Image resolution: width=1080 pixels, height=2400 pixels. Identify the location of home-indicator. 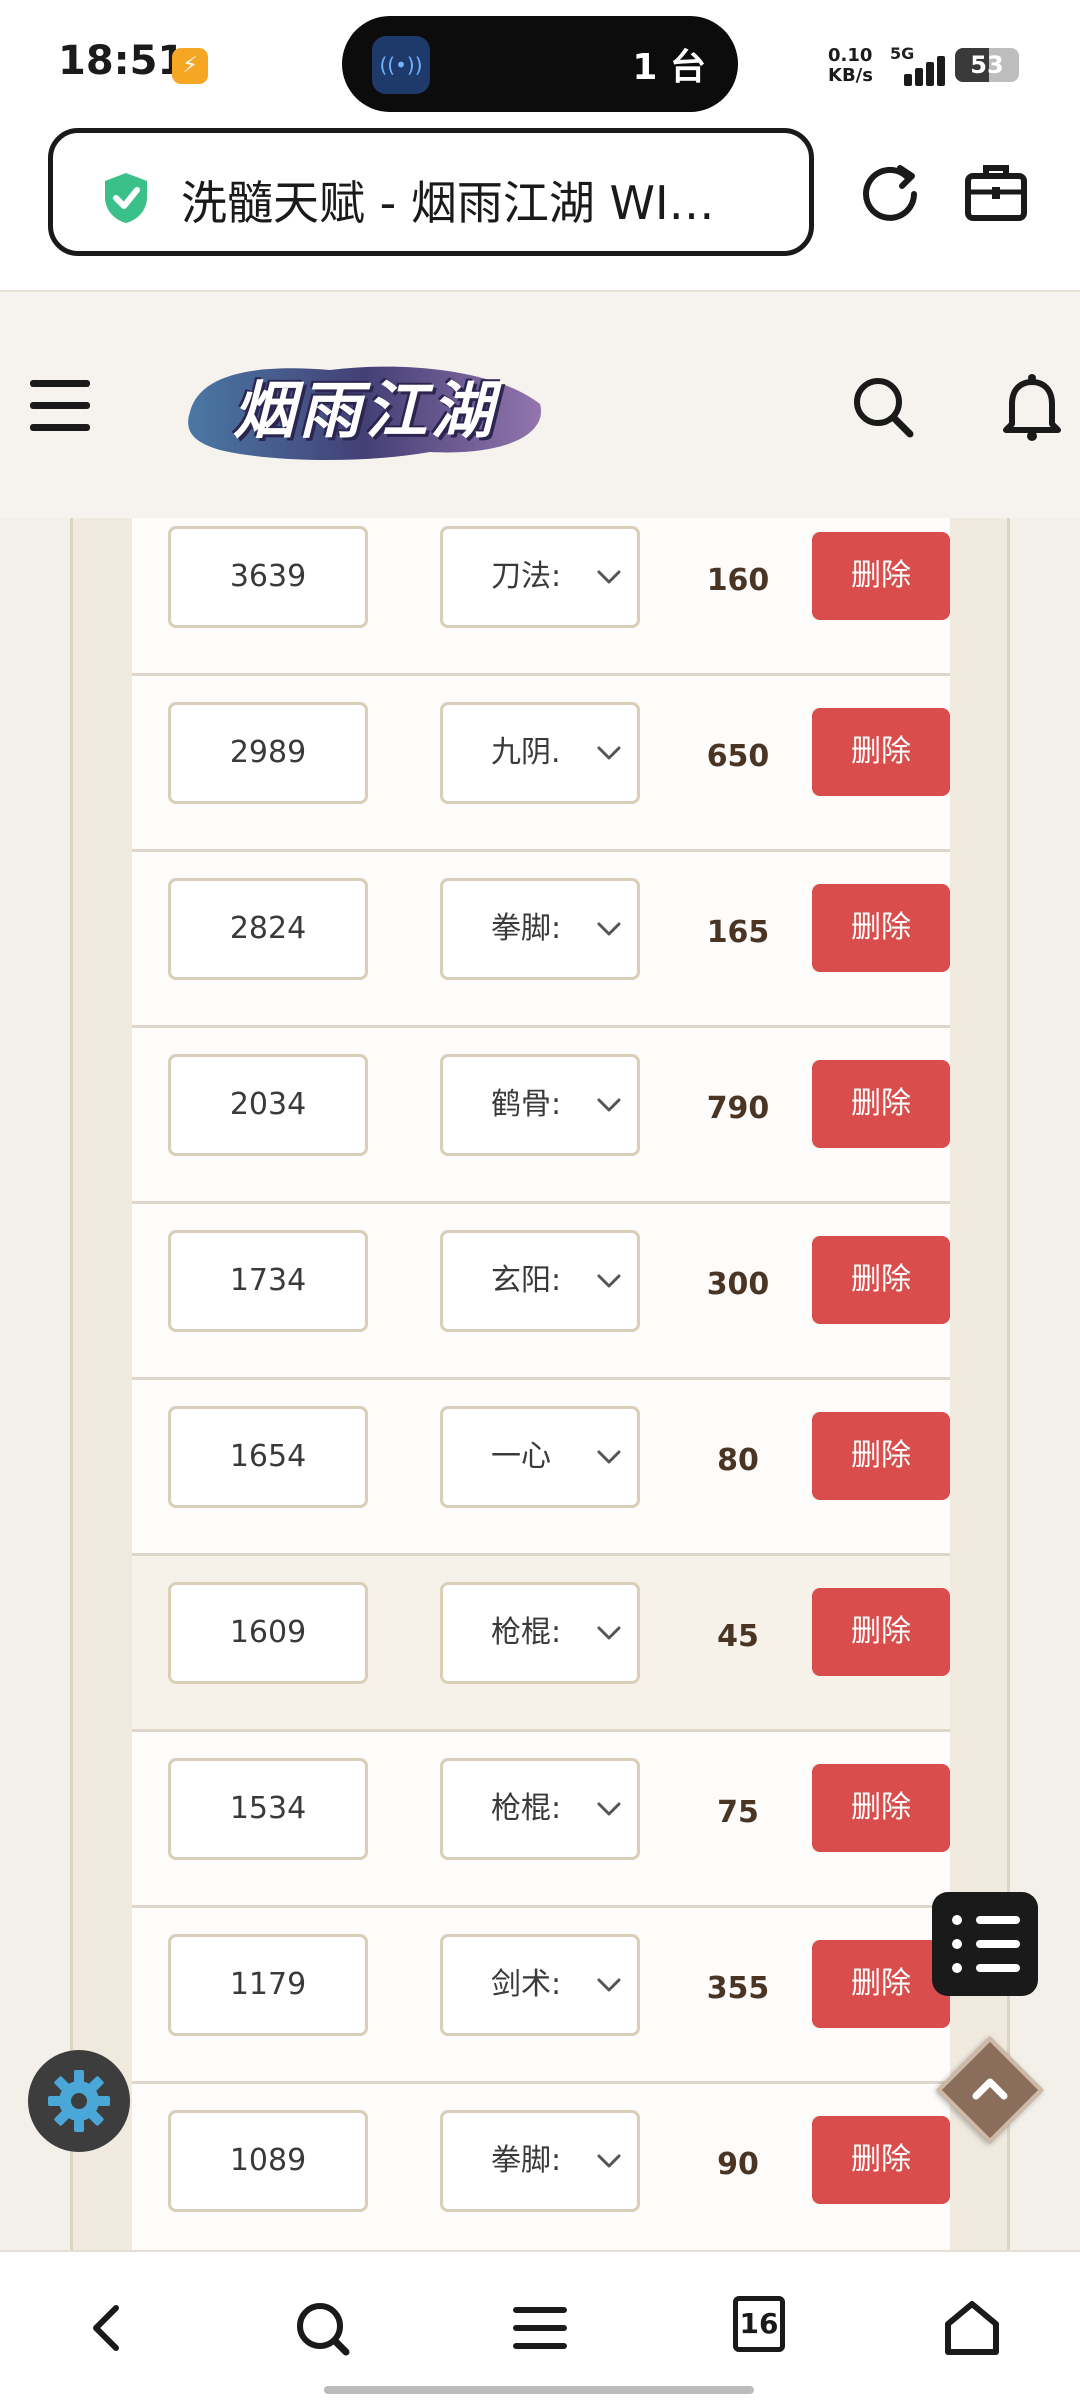
(539, 2390).